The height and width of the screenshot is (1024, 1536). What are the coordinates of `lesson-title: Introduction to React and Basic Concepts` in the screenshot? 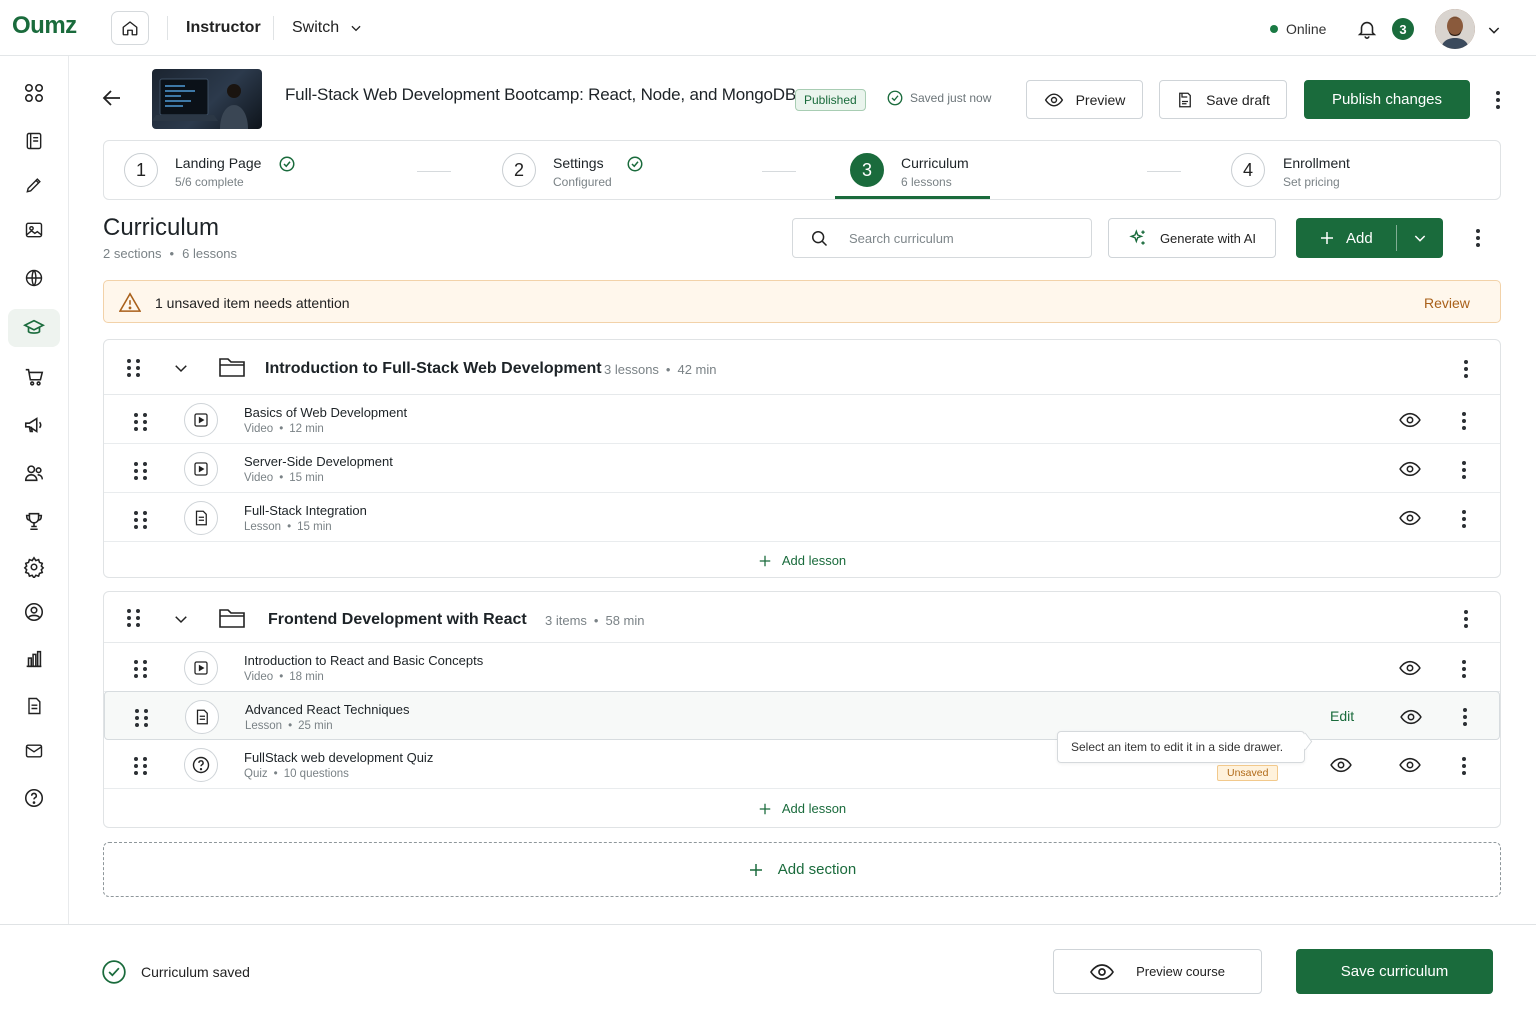 It's located at (363, 660).